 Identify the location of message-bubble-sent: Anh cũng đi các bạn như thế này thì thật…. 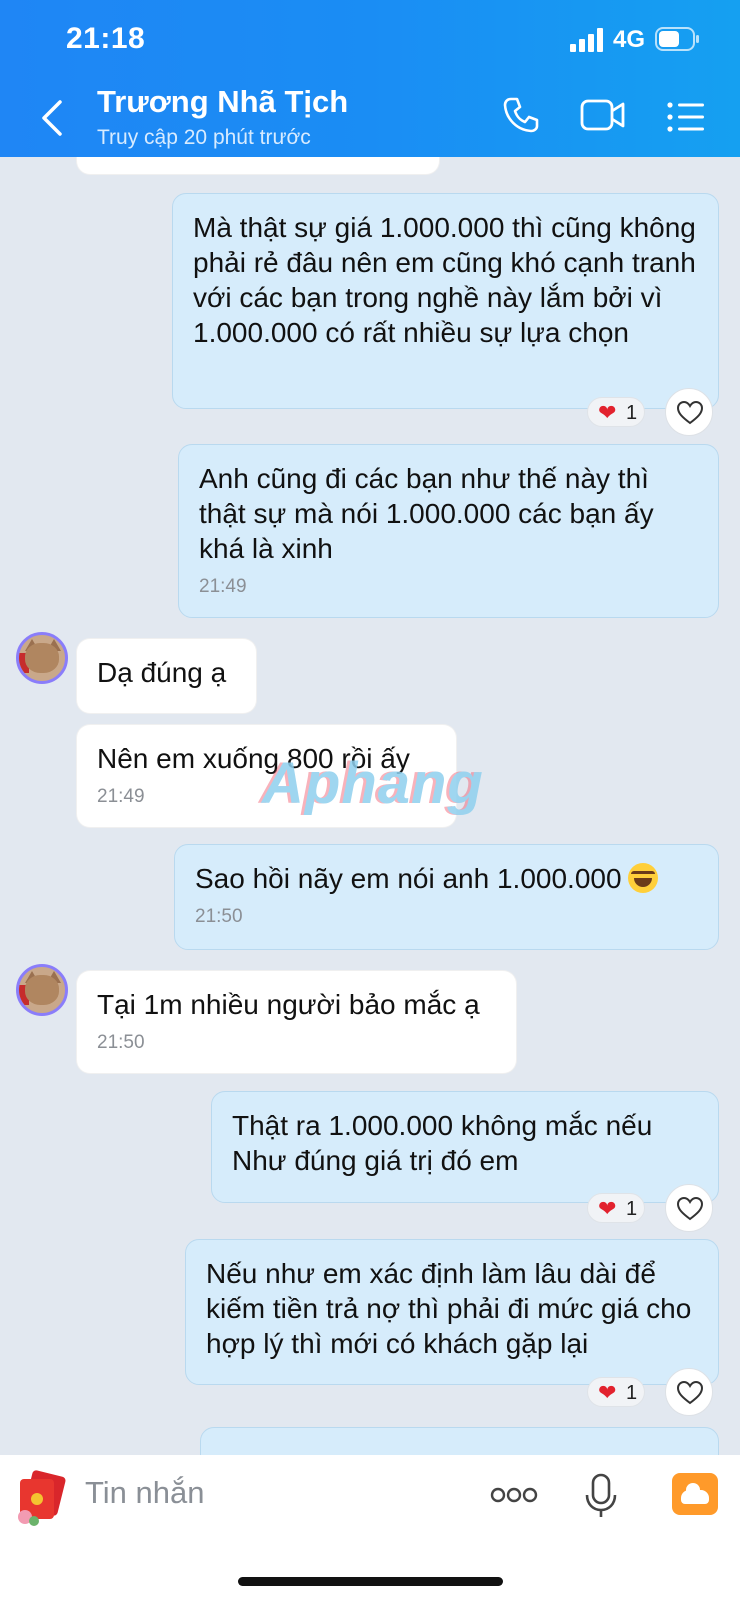
(448, 531).